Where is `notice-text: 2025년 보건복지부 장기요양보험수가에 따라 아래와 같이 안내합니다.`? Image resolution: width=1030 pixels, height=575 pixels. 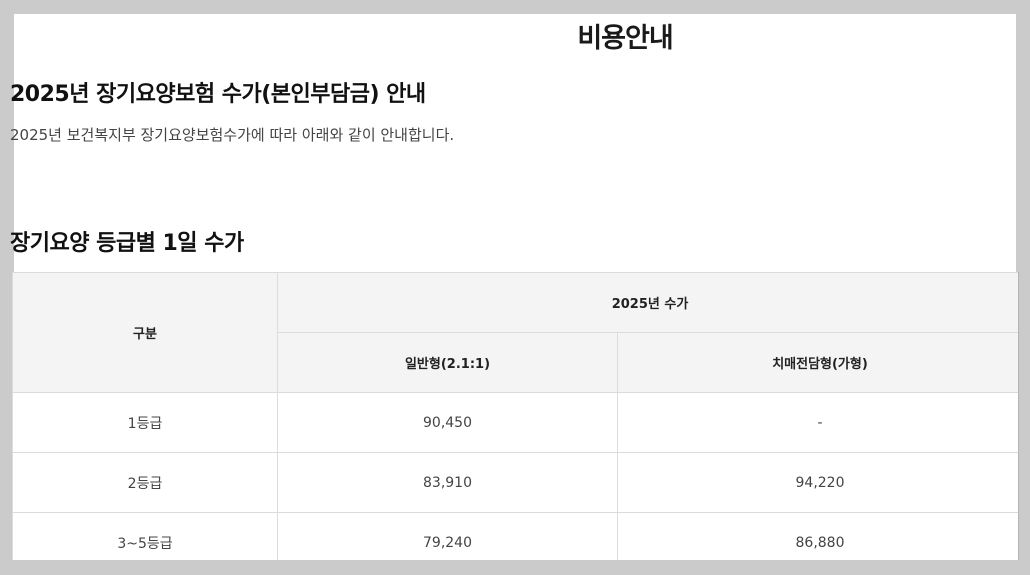 notice-text: 2025년 보건복지부 장기요양보험수가에 따라 아래와 같이 안내합니다. is located at coordinates (232, 135).